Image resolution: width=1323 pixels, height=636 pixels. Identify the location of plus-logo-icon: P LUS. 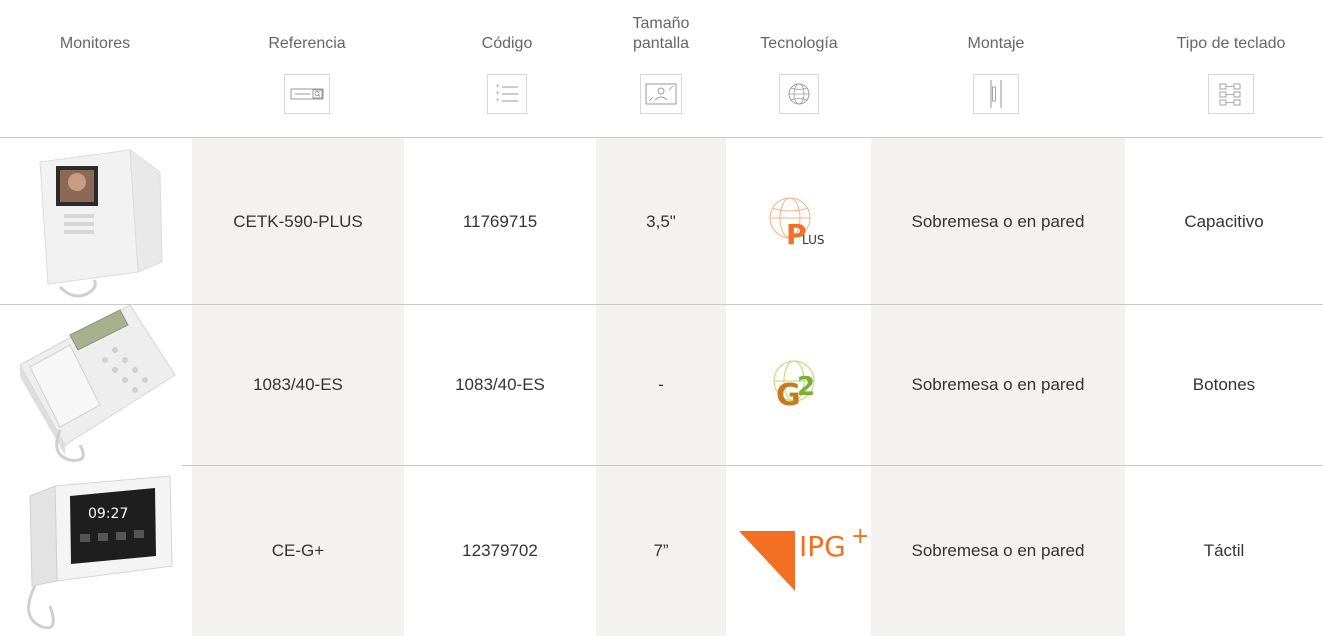
(797, 224).